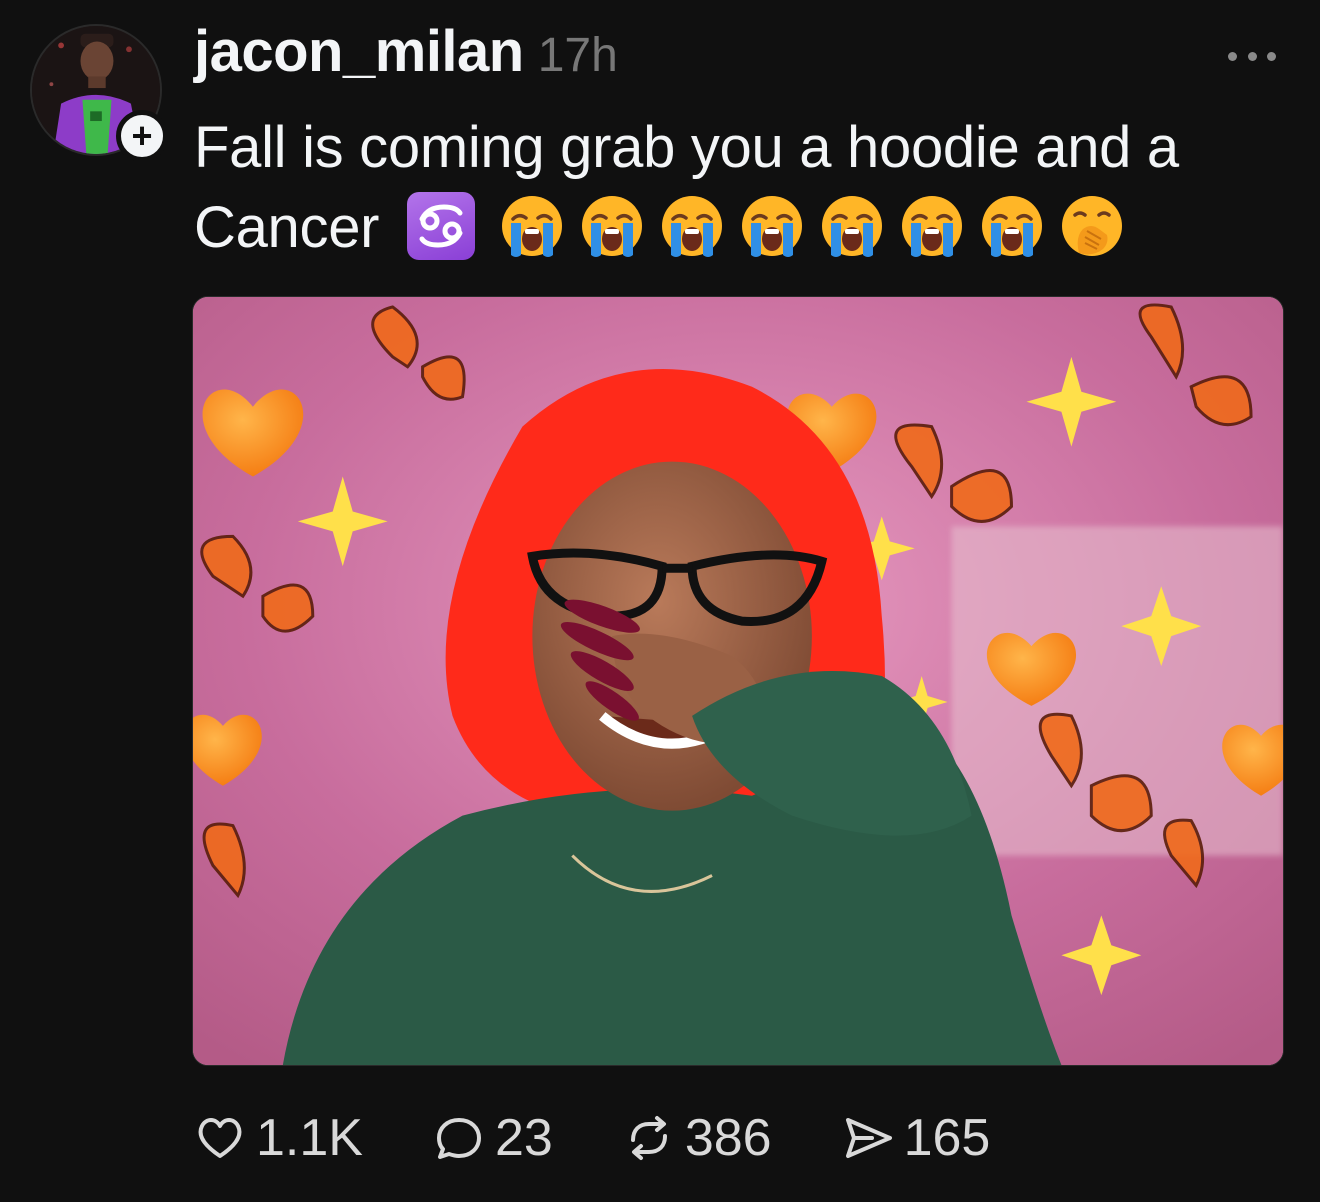 The height and width of the screenshot is (1202, 1320). I want to click on more-options-icon, so click(1252, 56).